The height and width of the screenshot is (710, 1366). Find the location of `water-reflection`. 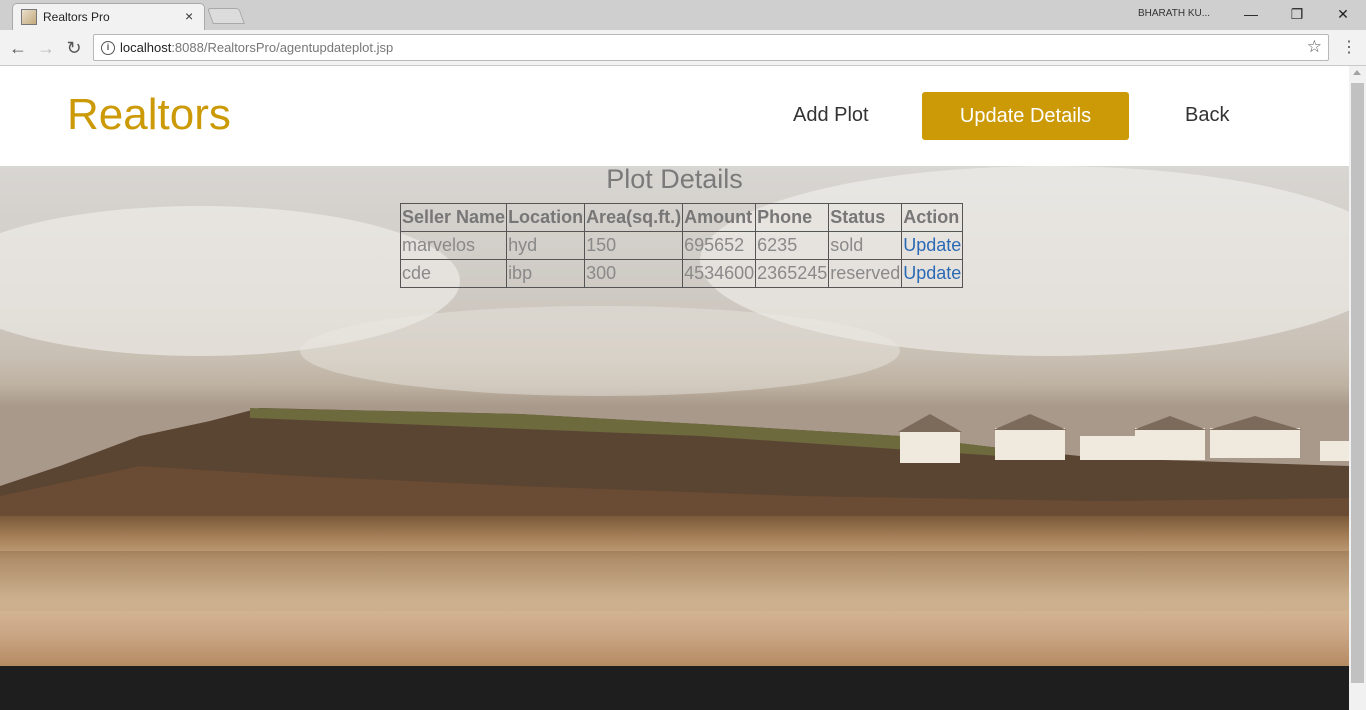

water-reflection is located at coordinates (674, 581).